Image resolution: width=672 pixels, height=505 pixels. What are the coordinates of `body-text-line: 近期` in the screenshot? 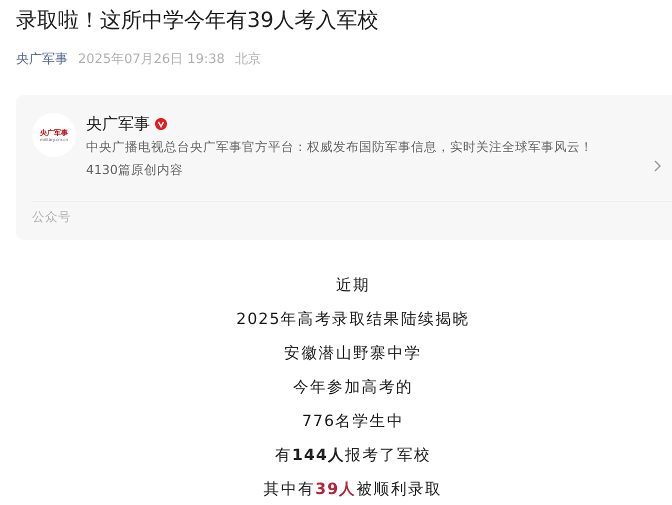 It's located at (353, 285).